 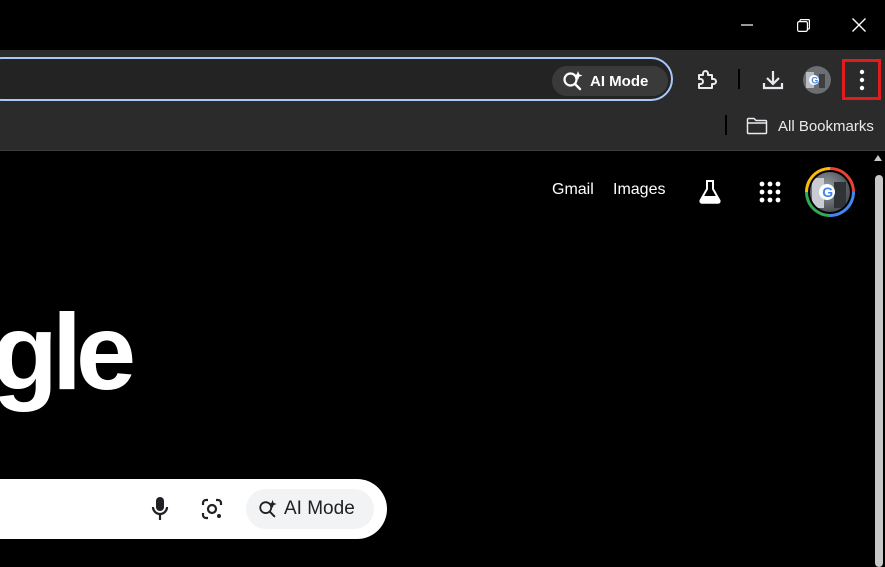 I want to click on labs-button, so click(x=710, y=192).